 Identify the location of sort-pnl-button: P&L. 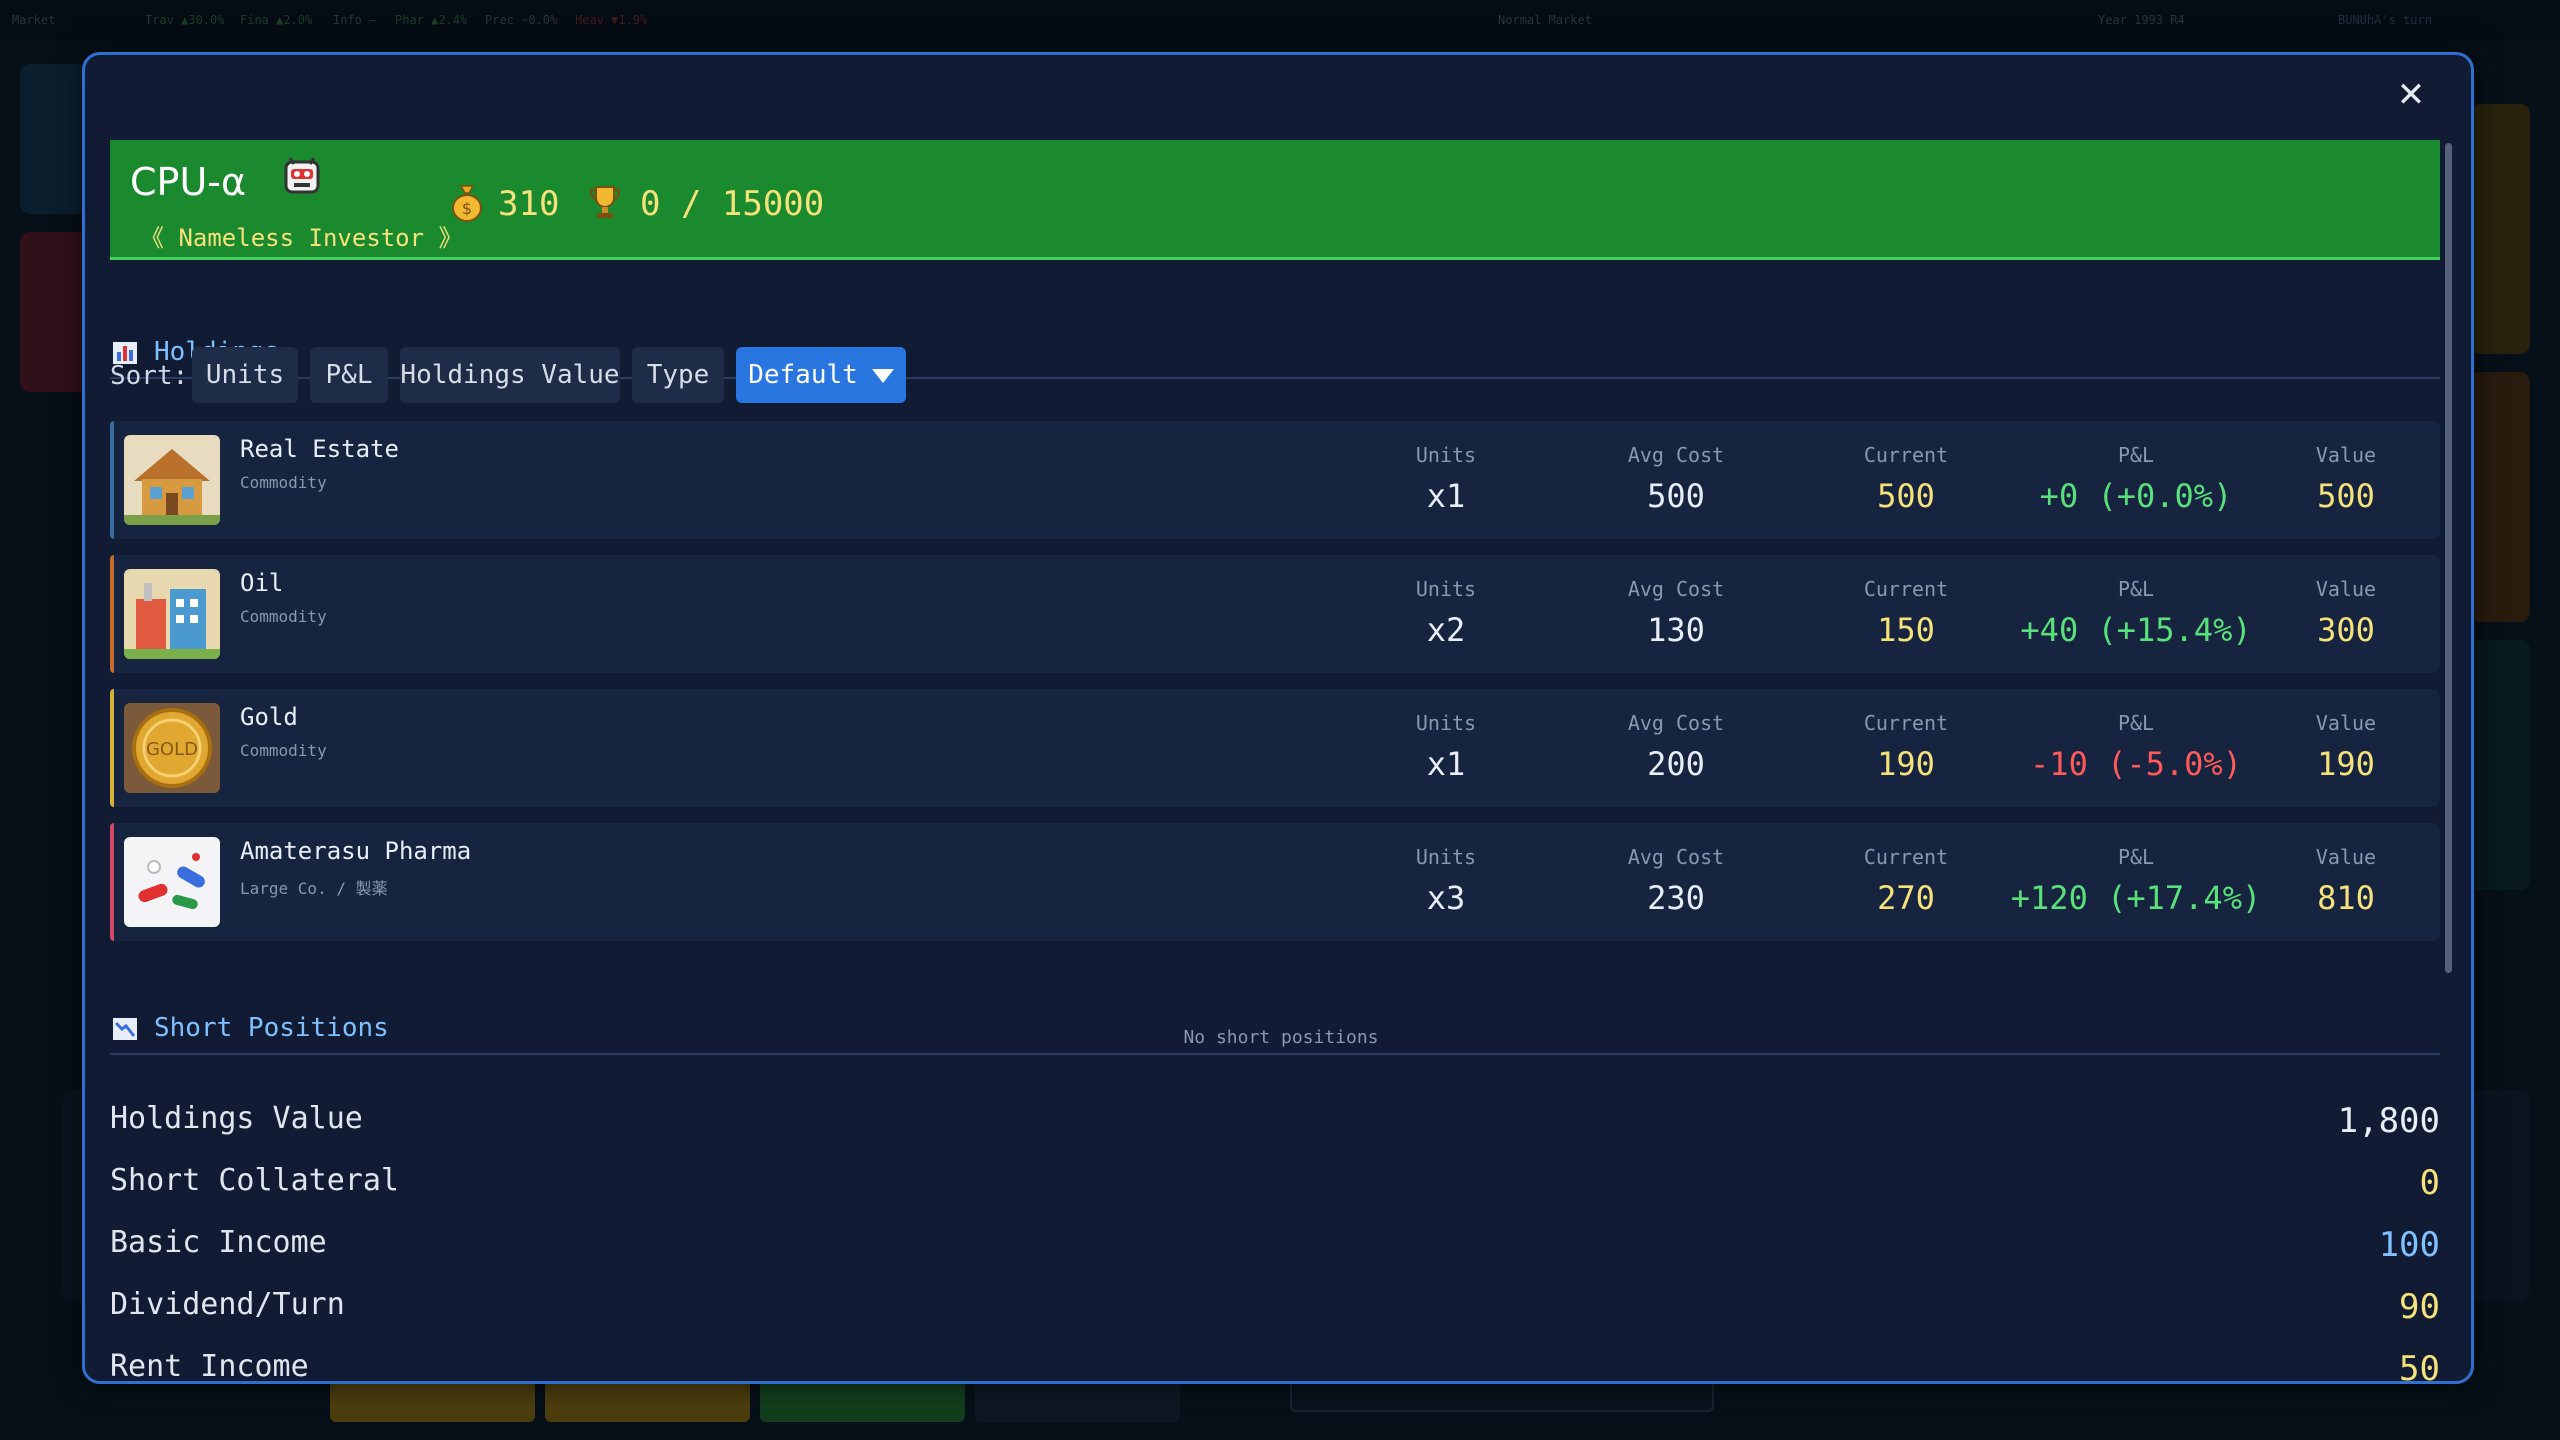
(349, 375).